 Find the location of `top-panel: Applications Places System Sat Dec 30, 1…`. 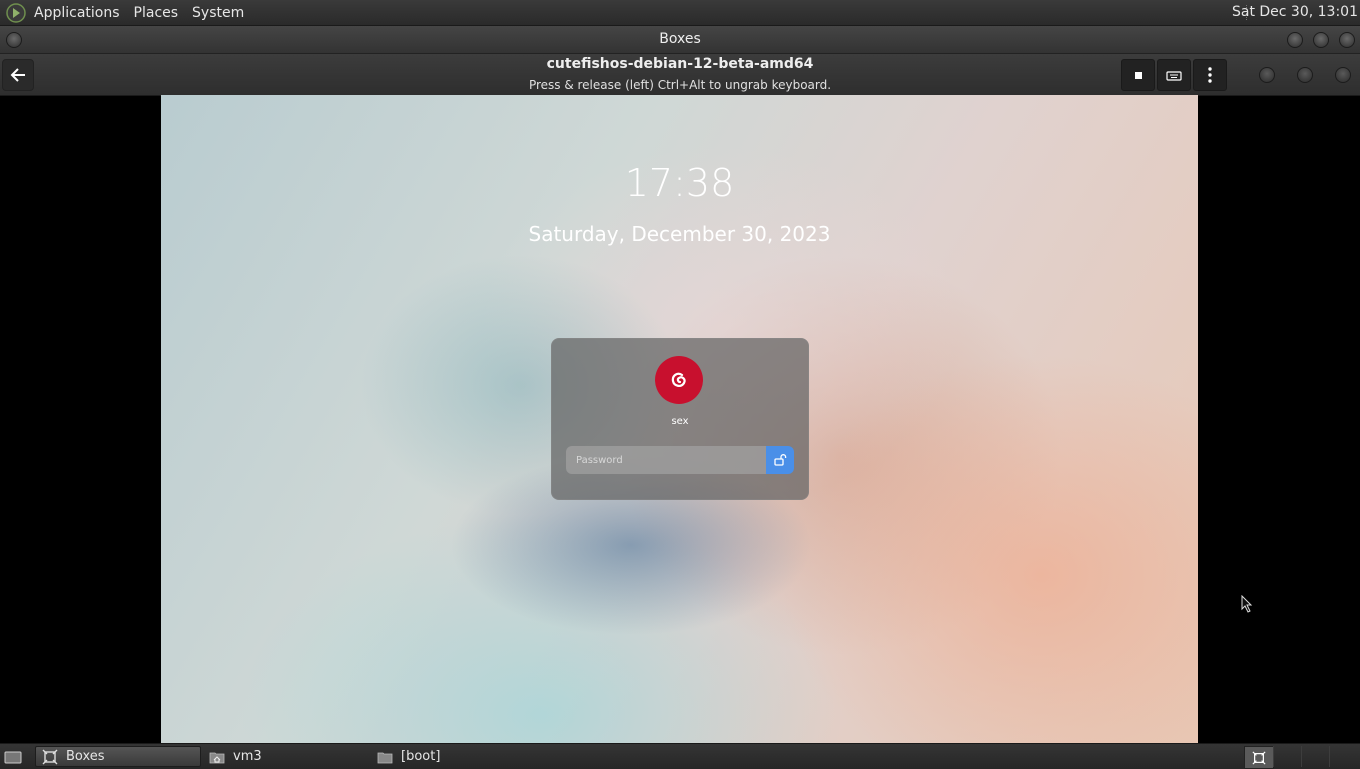

top-panel: Applications Places System Sat Dec 30, 1… is located at coordinates (680, 13).